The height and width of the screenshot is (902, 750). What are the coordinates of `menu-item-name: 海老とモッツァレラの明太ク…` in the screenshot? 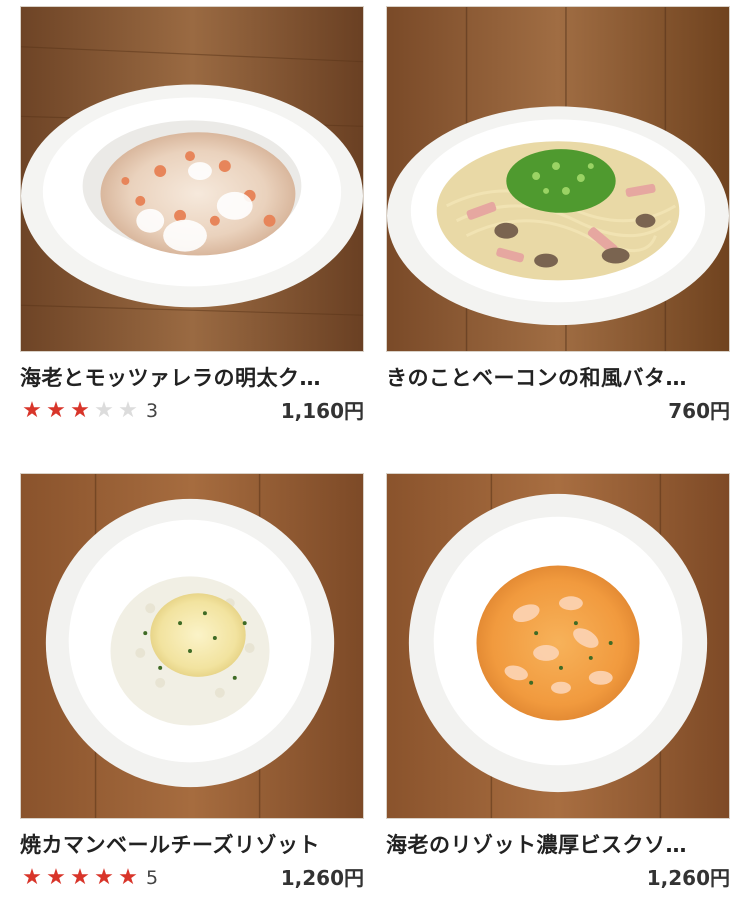 It's located at (192, 378).